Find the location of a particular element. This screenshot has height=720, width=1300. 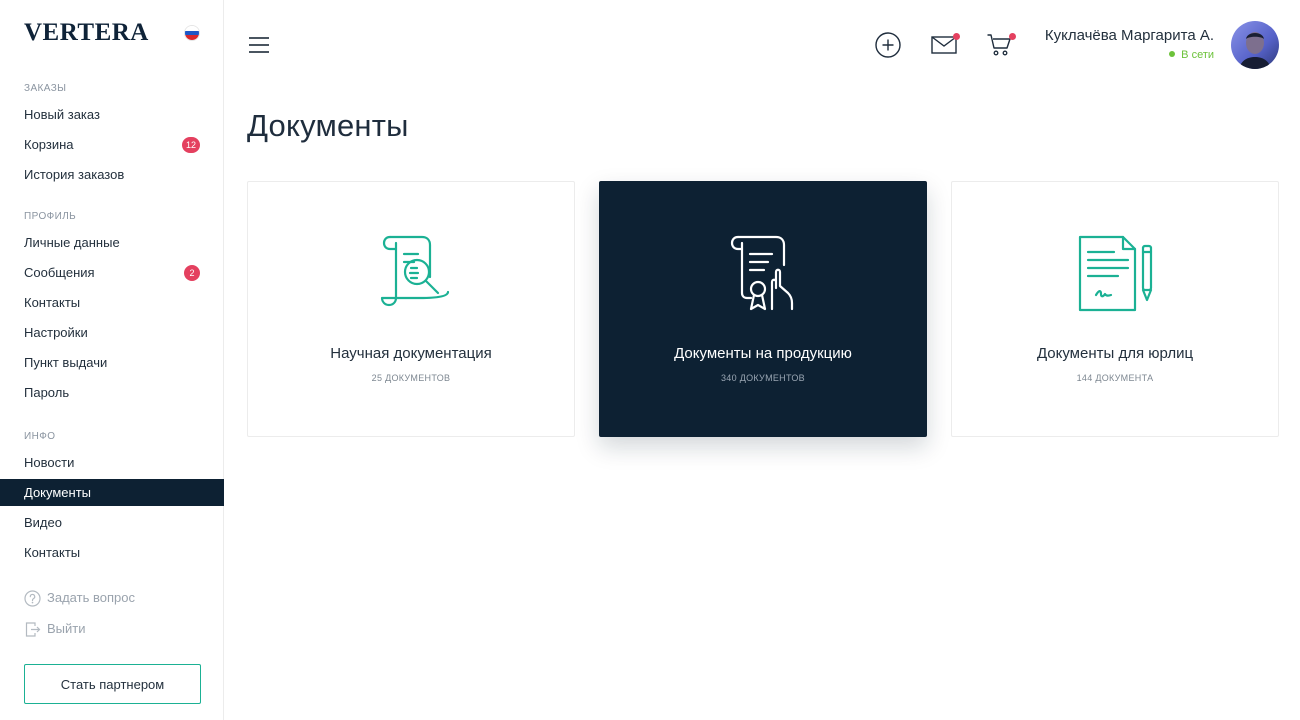

card-count: 25 ДОКУМЕНТОВ is located at coordinates (411, 378).